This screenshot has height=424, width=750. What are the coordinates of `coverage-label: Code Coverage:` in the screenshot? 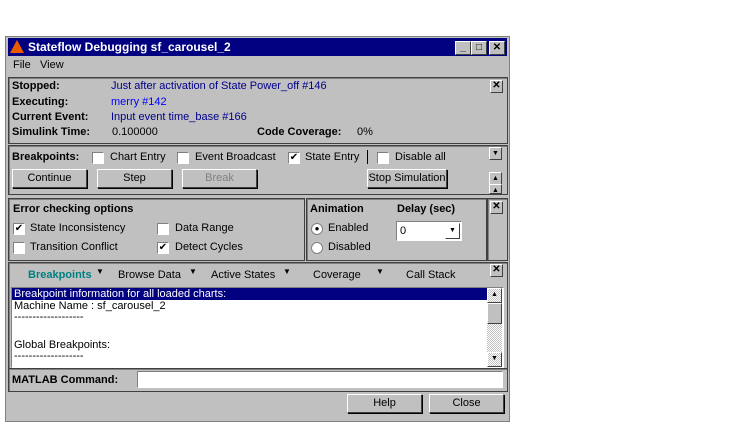 It's located at (299, 132).